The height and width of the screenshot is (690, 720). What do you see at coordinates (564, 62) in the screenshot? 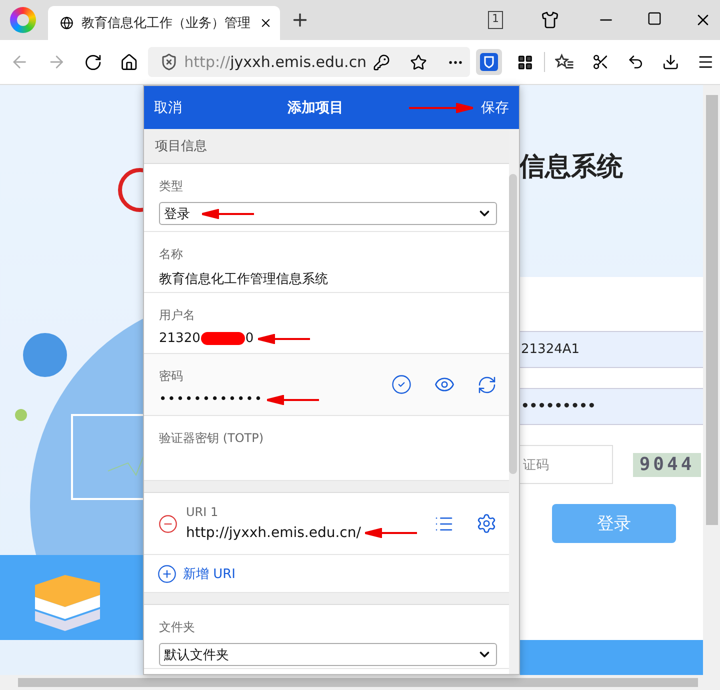
I see `favorites-icon` at bounding box center [564, 62].